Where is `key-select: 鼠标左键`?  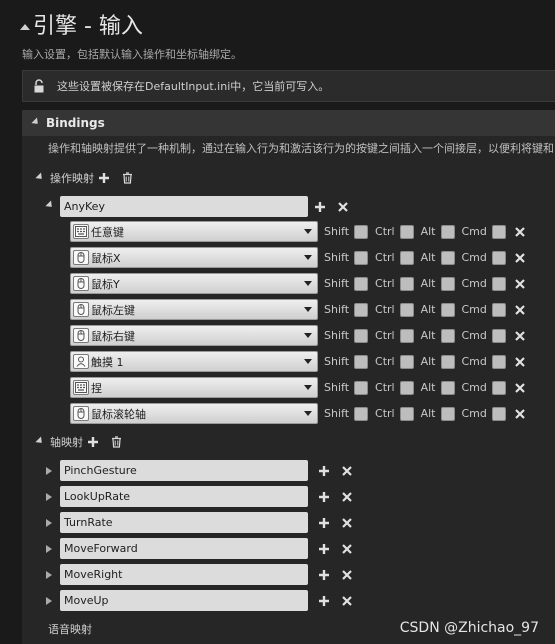
key-select: 鼠标左键 is located at coordinates (194, 309).